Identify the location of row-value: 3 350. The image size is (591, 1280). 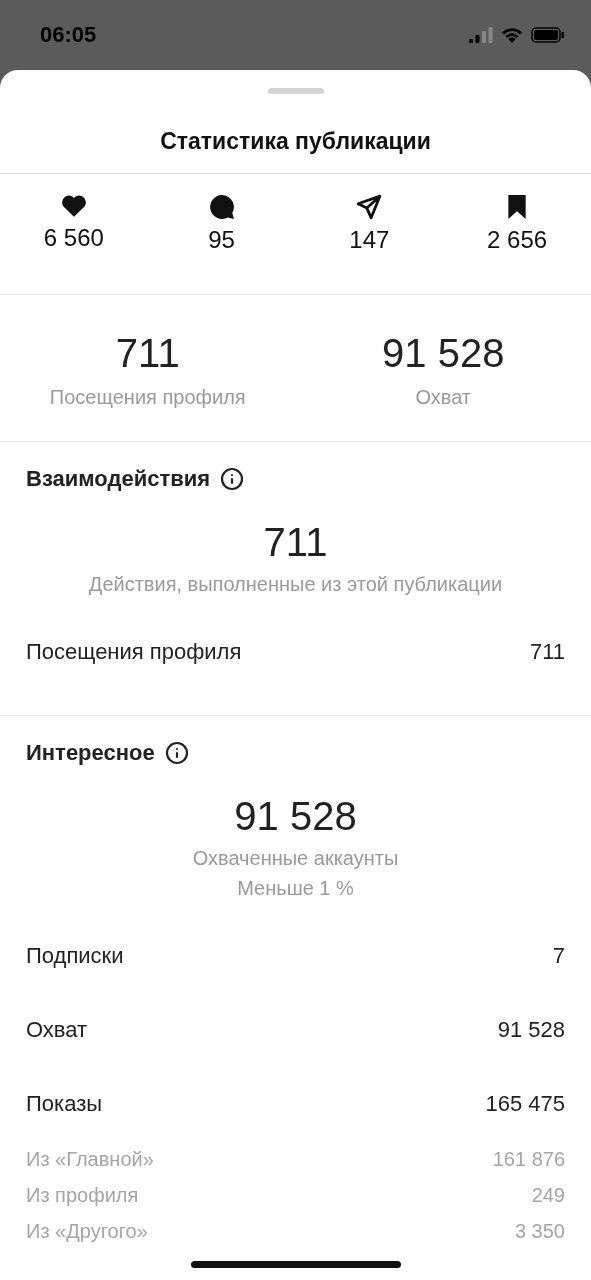
(539, 1231).